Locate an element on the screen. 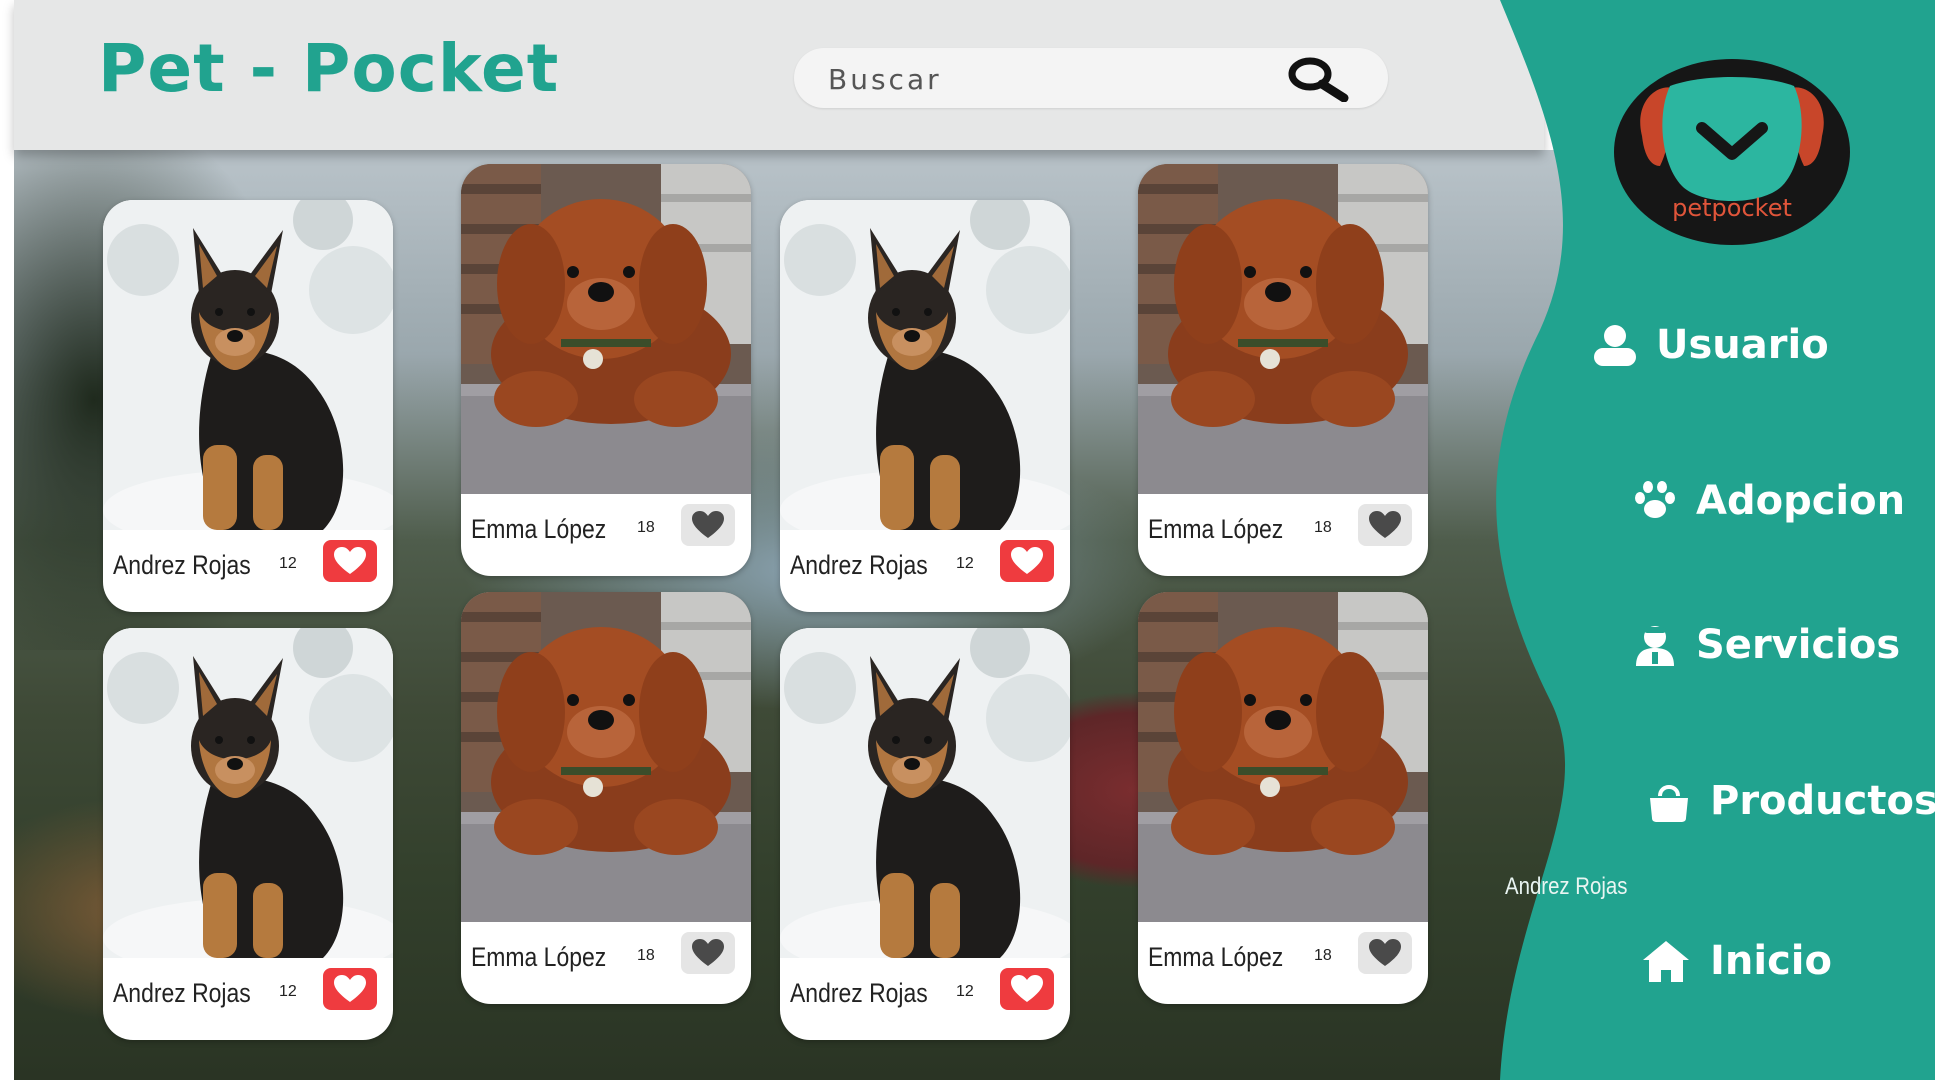 Image resolution: width=1935 pixels, height=1080 pixels. search-bar is located at coordinates (1091, 78).